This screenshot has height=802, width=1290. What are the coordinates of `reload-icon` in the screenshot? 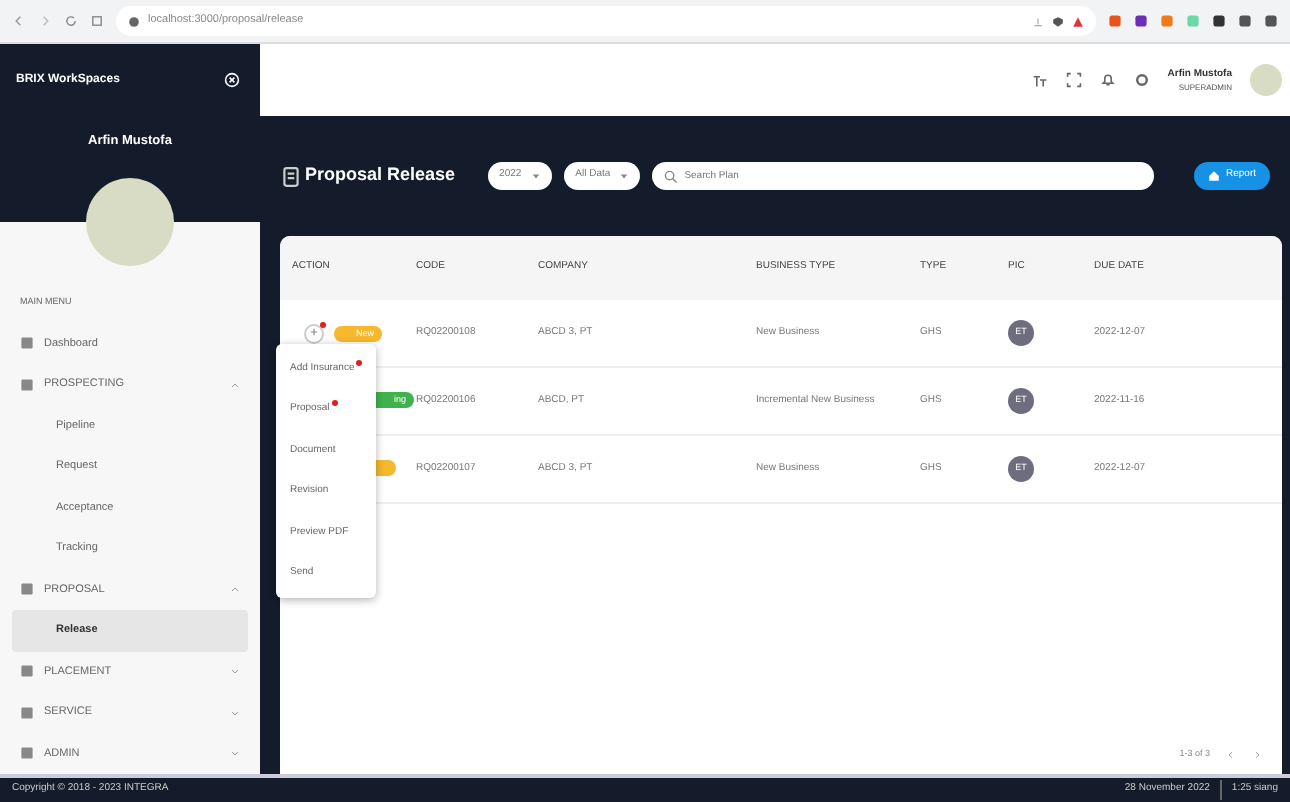 It's located at (71, 21).